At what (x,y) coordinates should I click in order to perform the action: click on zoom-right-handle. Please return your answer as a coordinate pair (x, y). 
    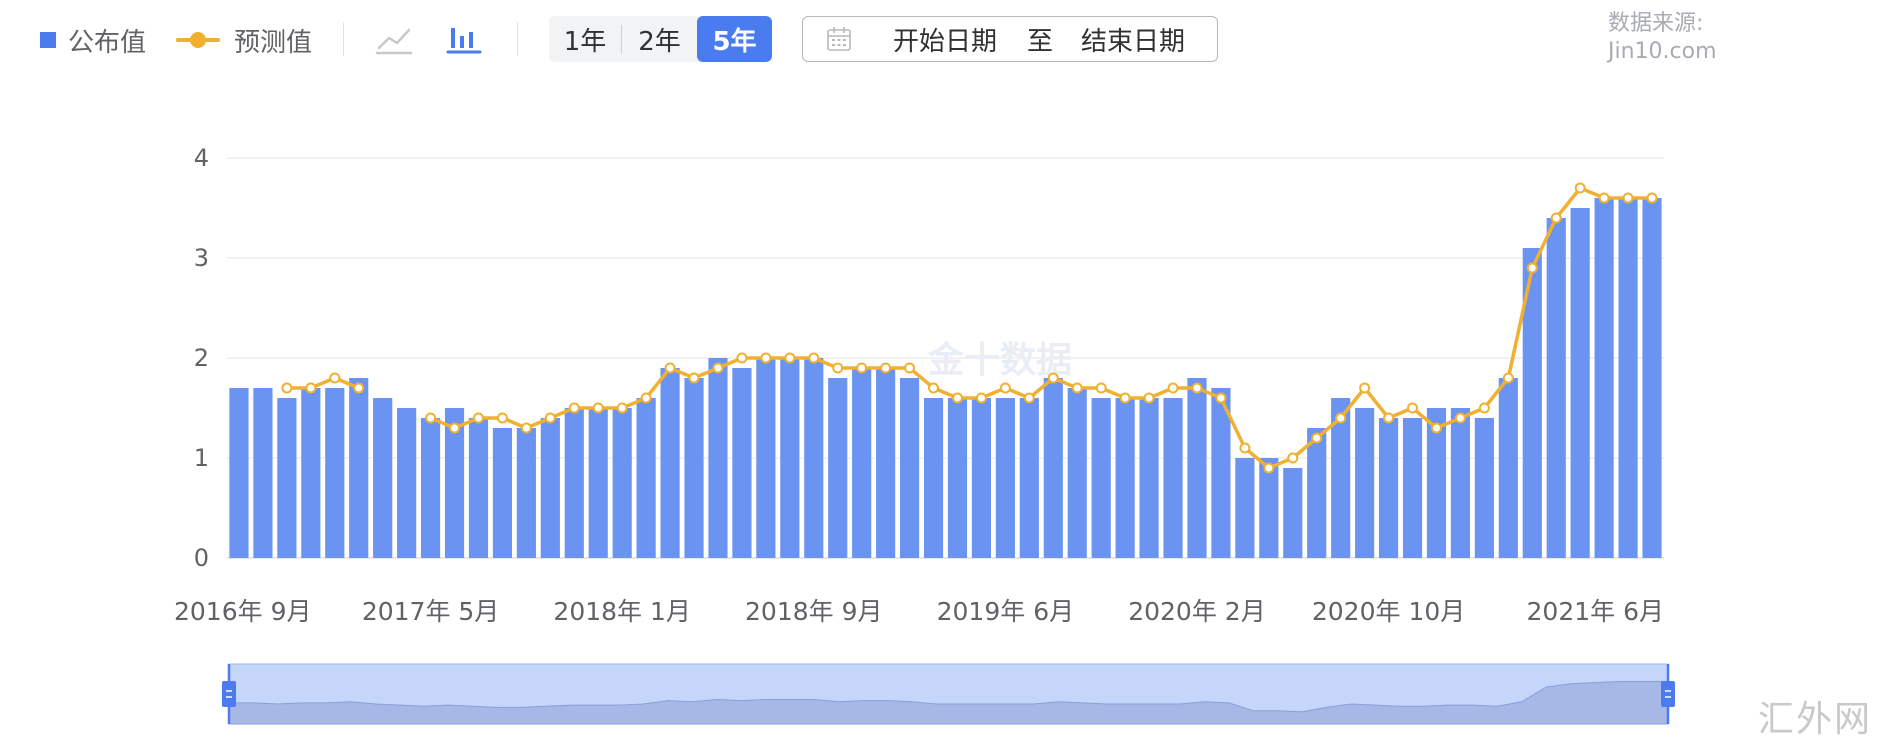
    Looking at the image, I should click on (1668, 694).